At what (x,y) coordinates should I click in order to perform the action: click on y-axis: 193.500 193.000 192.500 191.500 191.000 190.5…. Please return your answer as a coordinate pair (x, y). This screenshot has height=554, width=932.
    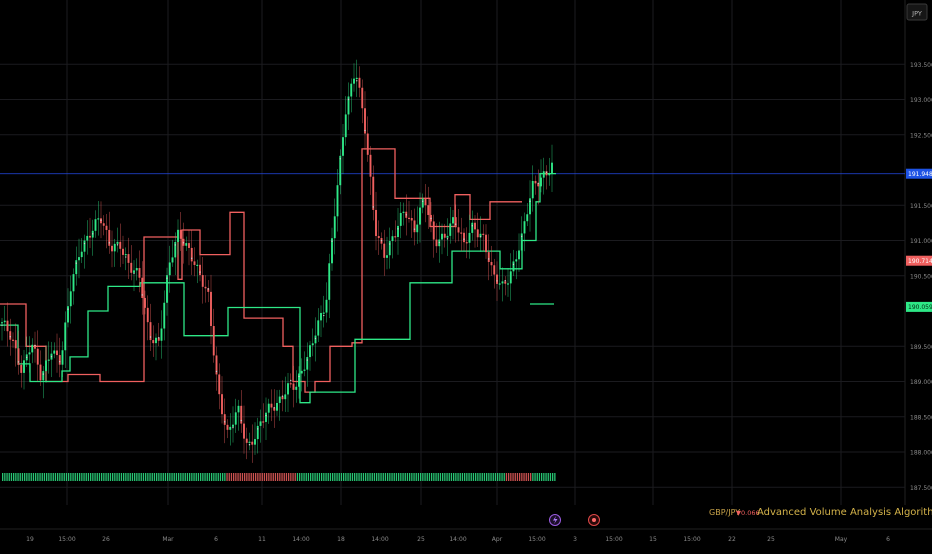
    Looking at the image, I should click on (921, 277).